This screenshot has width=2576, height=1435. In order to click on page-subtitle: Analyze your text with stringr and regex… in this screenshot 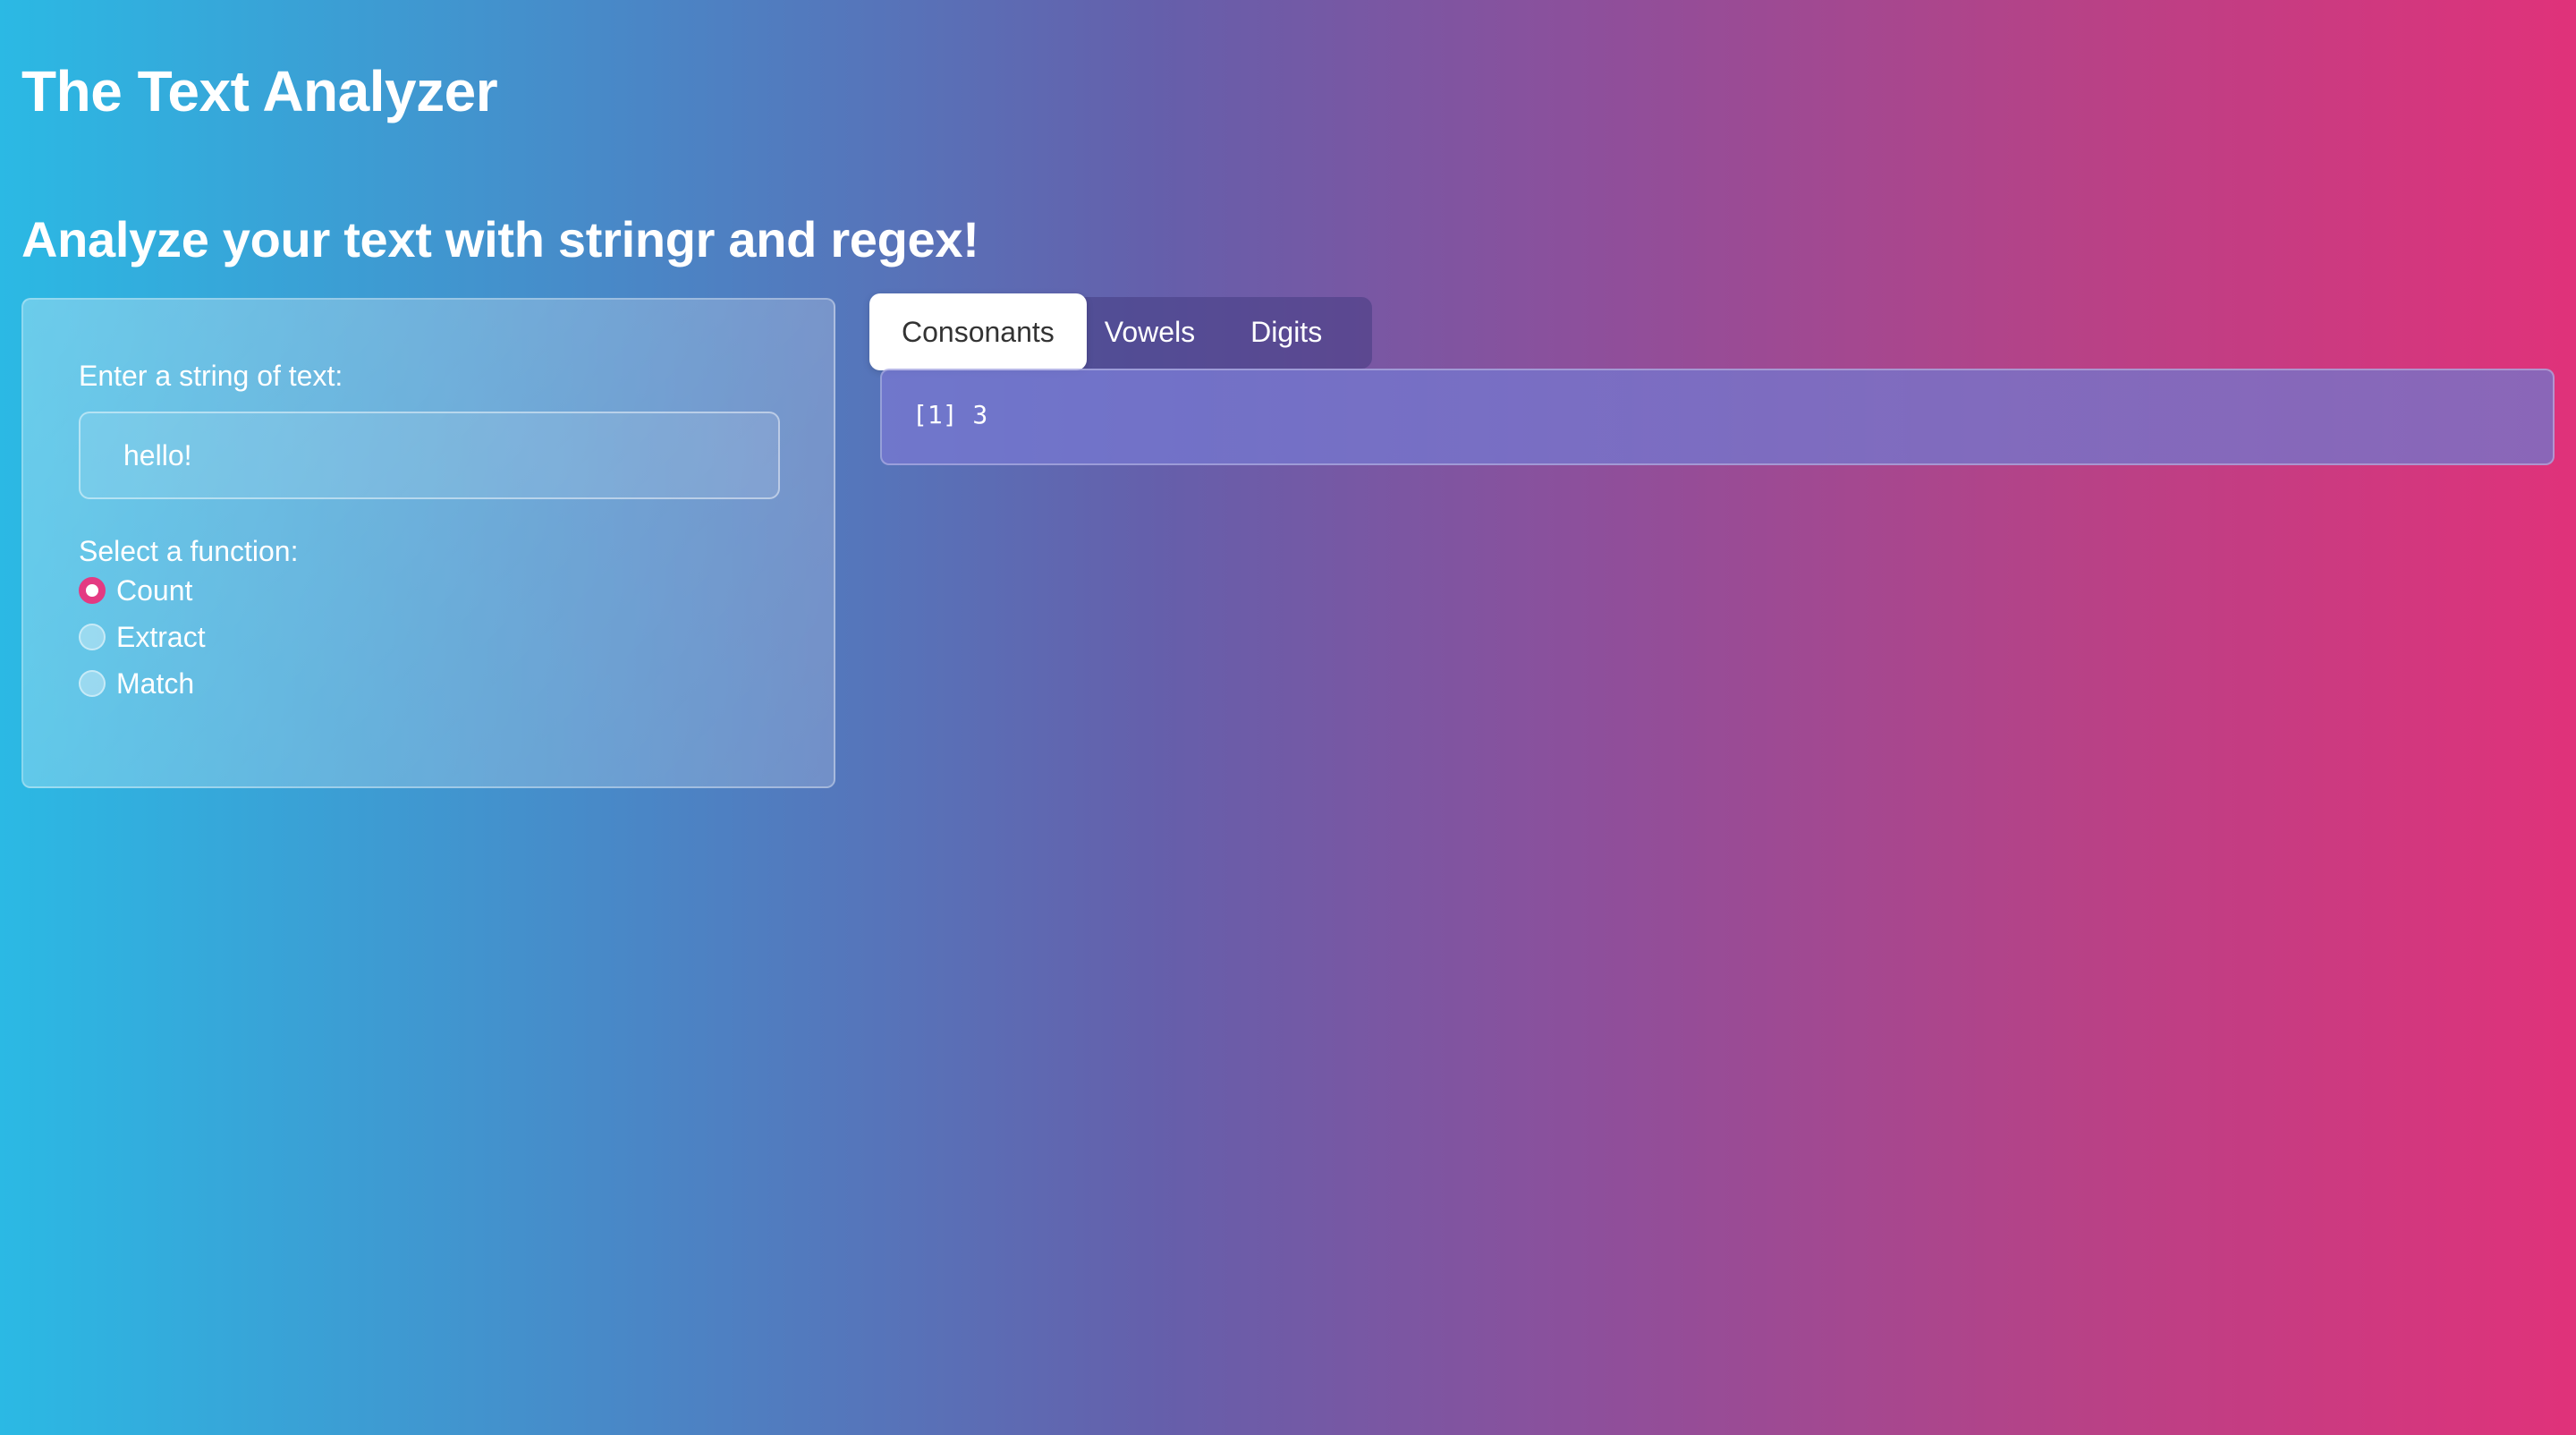, I will do `click(500, 239)`.